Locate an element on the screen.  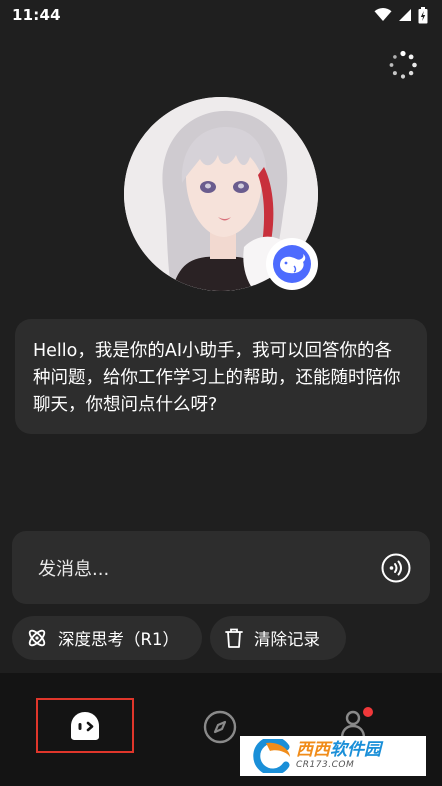
voice-wave-icon is located at coordinates (396, 568).